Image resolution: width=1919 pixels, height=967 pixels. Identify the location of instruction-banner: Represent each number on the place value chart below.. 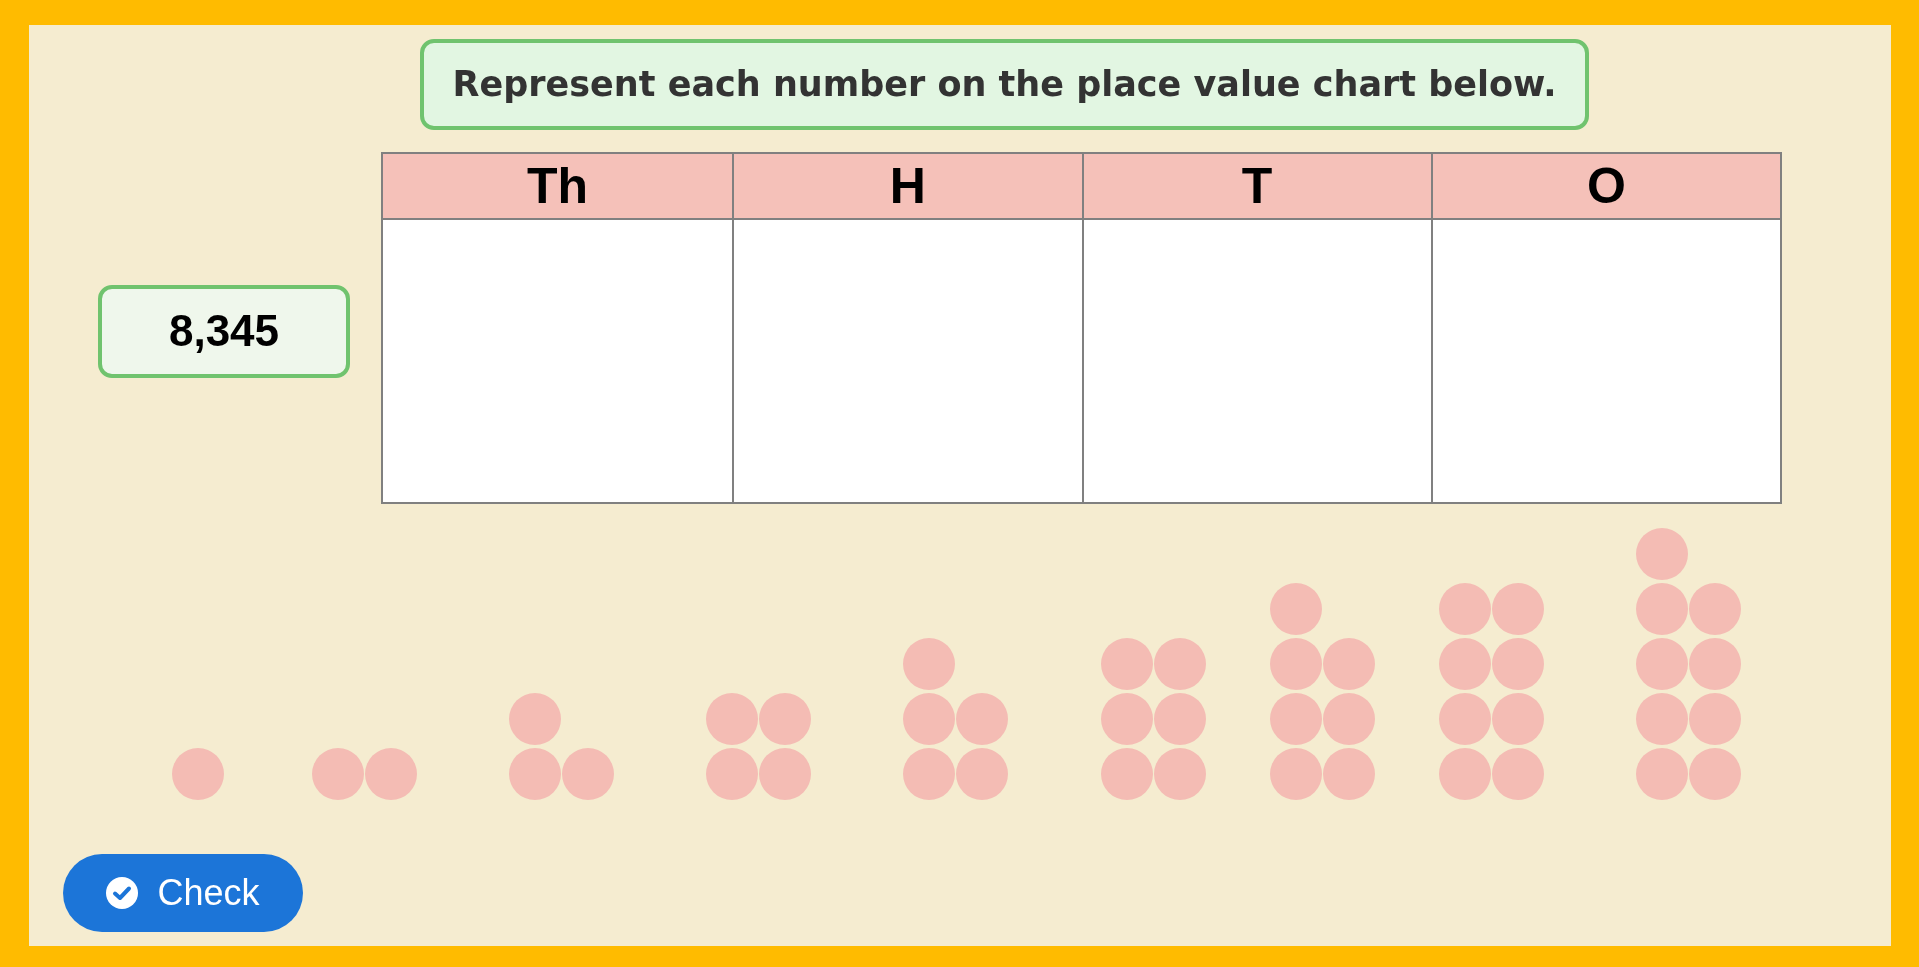
(1004, 84).